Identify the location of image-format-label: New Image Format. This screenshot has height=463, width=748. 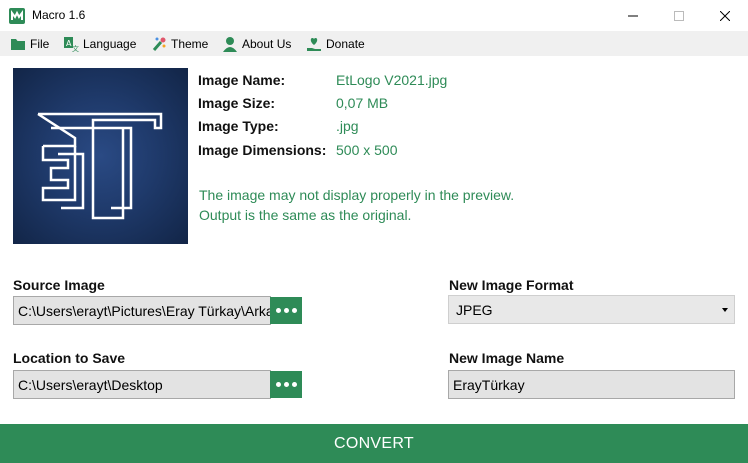
(511, 285).